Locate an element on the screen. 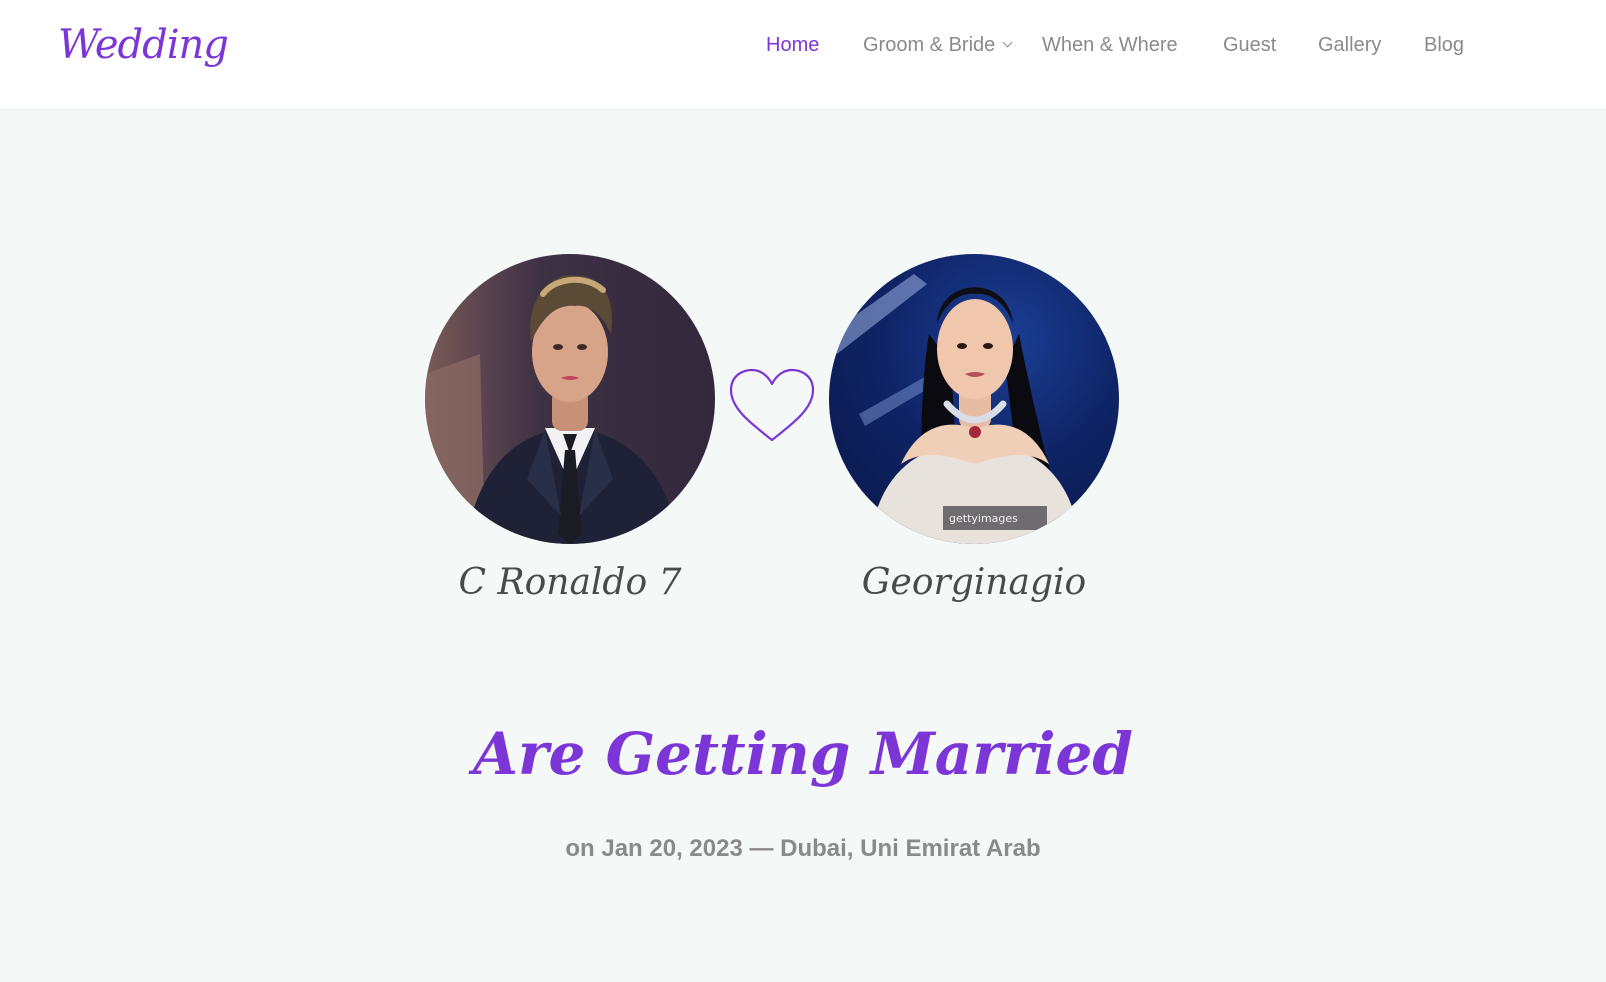 Image resolution: width=1606 pixels, height=982 pixels. nav-groom-bride-label: Groom & Bride is located at coordinates (929, 45).